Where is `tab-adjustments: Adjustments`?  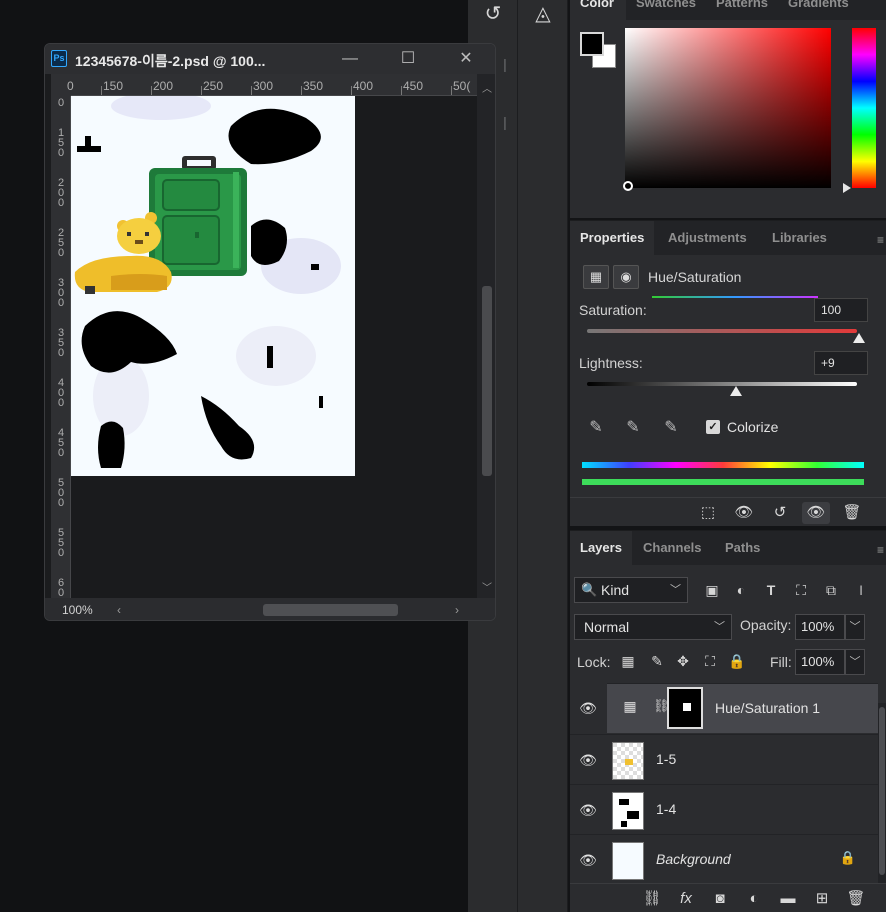 tab-adjustments: Adjustments is located at coordinates (707, 238).